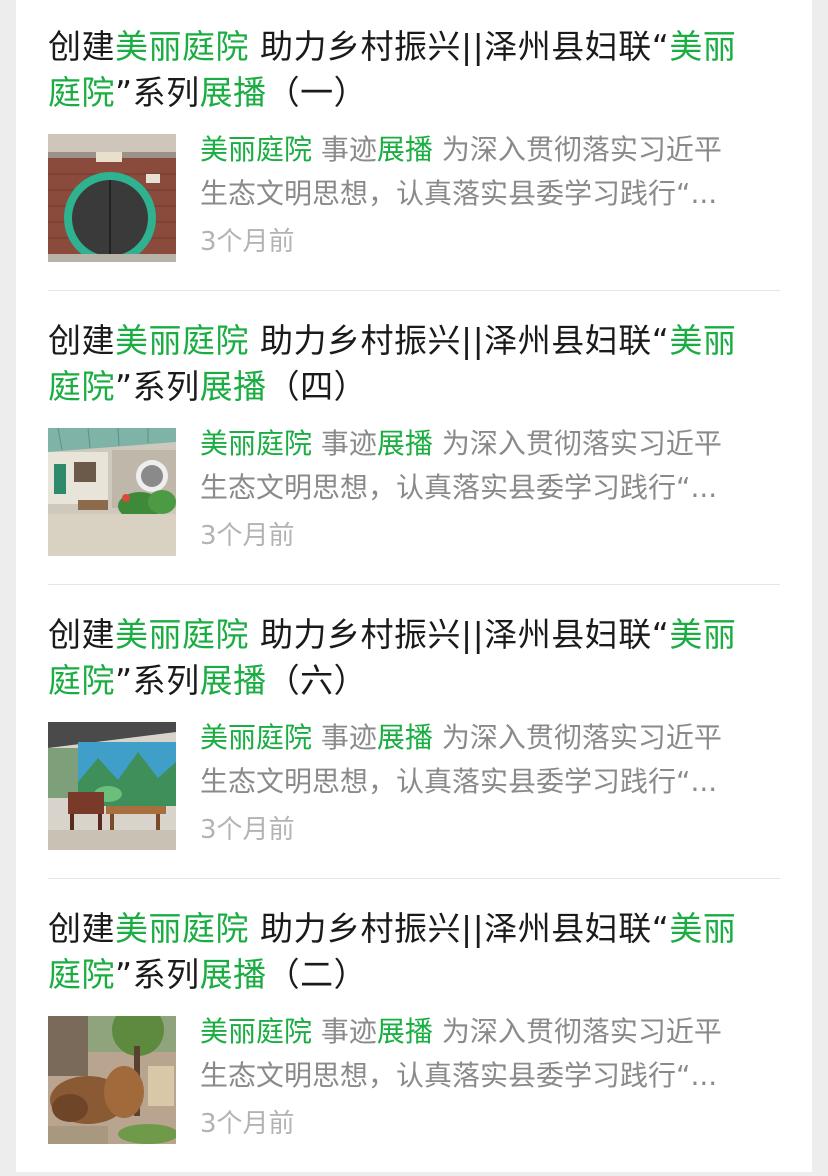  What do you see at coordinates (317, 974) in the screenshot?
I see `title-text: （二）` at bounding box center [317, 974].